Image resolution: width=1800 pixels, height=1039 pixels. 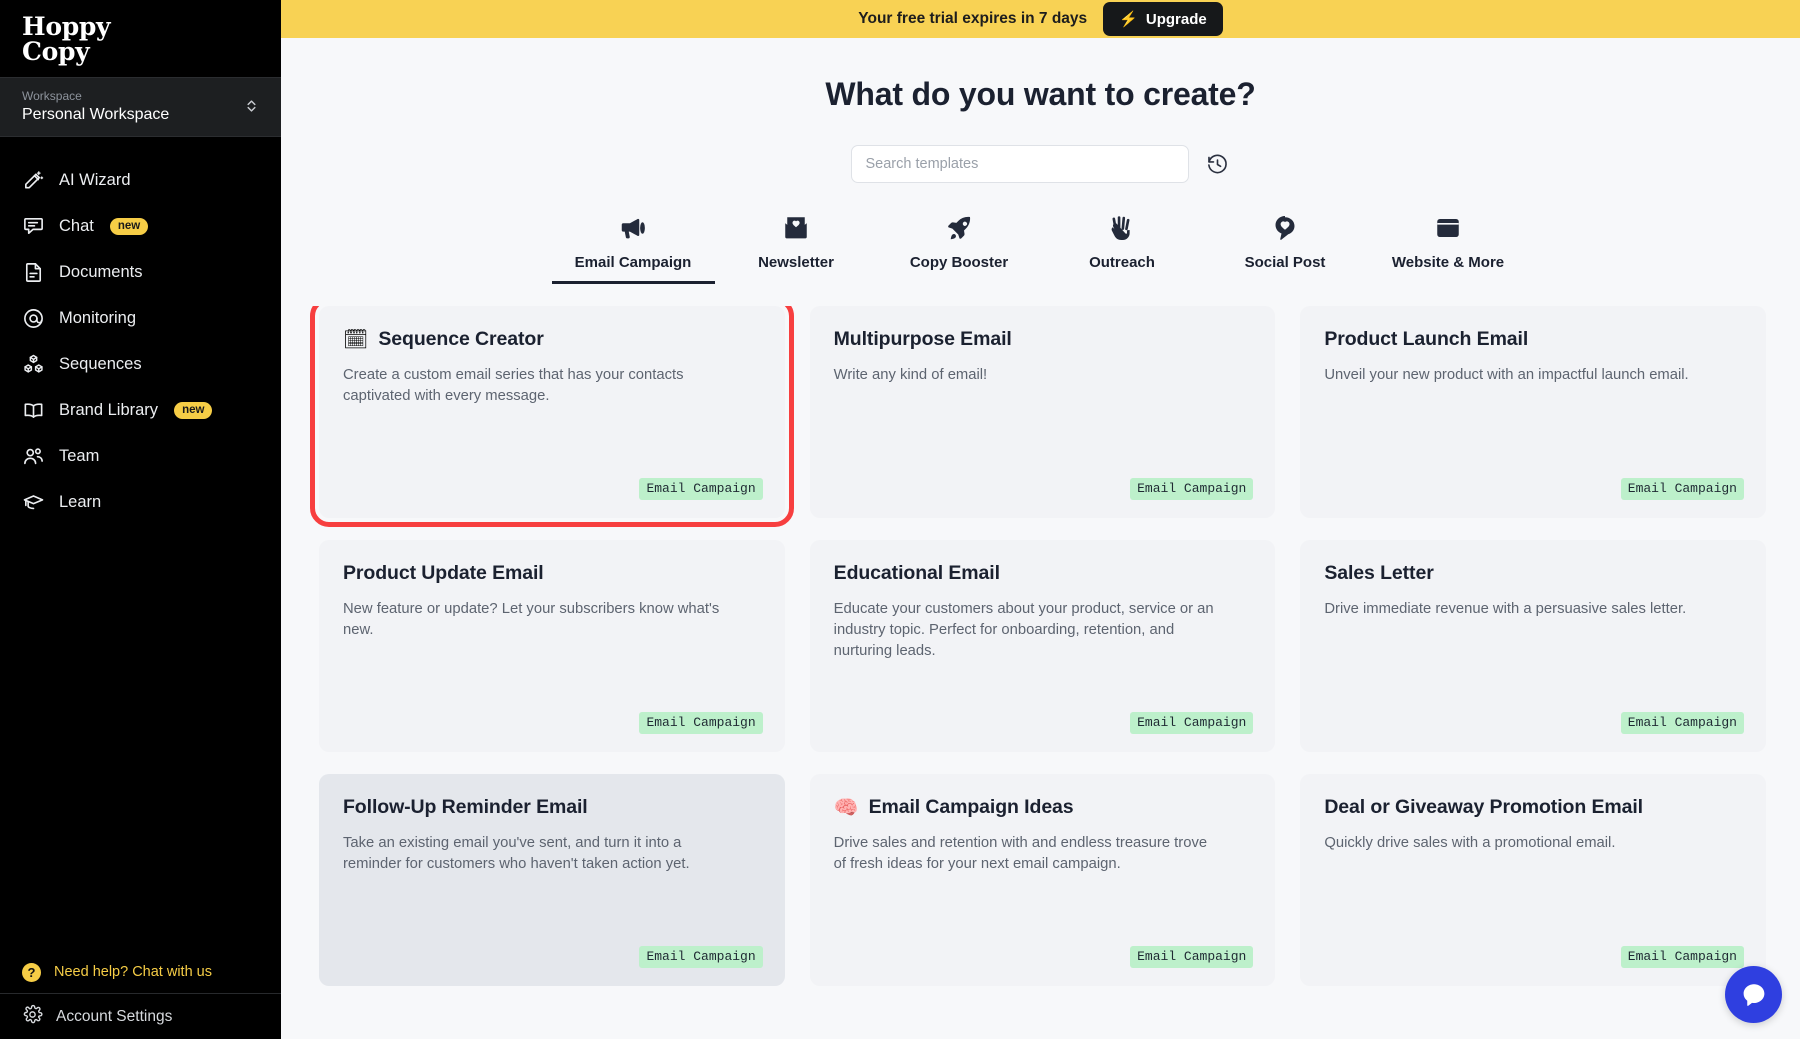 What do you see at coordinates (109, 410) in the screenshot?
I see `sidebar-item-label: Brand Library` at bounding box center [109, 410].